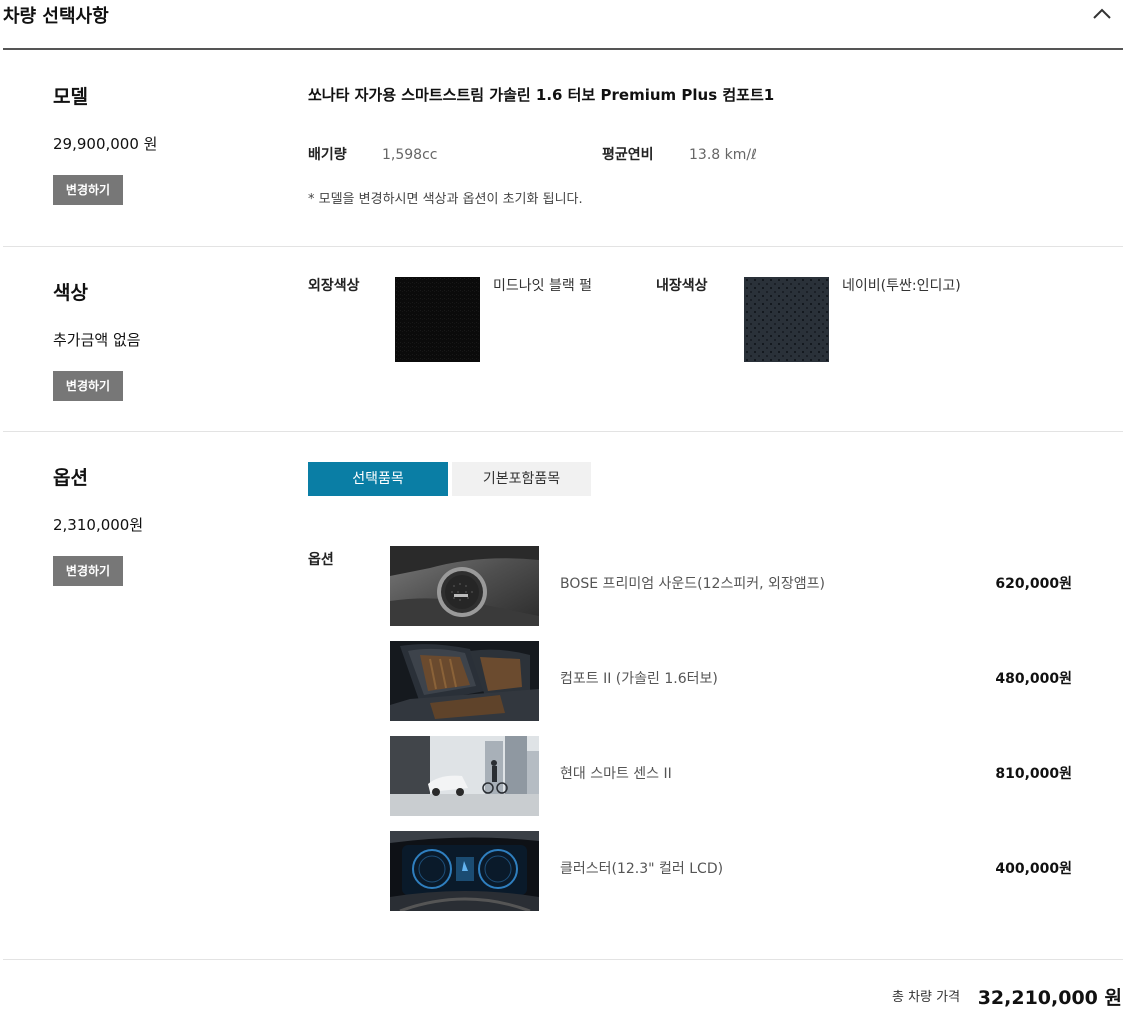 Image resolution: width=1129 pixels, height=1017 pixels. Describe the element at coordinates (88, 190) in the screenshot. I see `model-change-button: 변경하기` at that location.